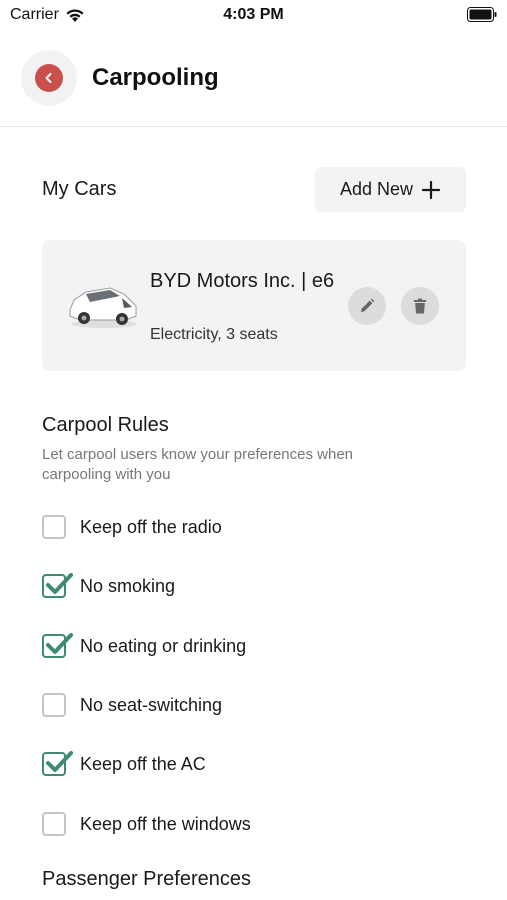 The width and height of the screenshot is (507, 900). I want to click on rule-item: No smoking, so click(108, 586).